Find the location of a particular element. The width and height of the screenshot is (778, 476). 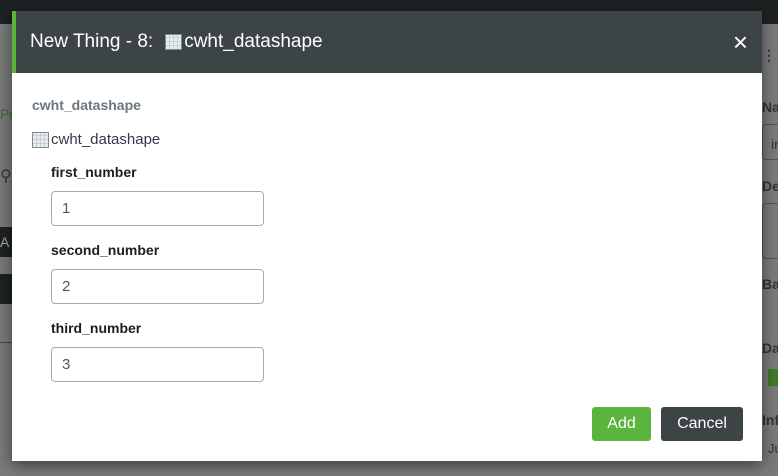

bg-textarea is located at coordinates (770, 231).